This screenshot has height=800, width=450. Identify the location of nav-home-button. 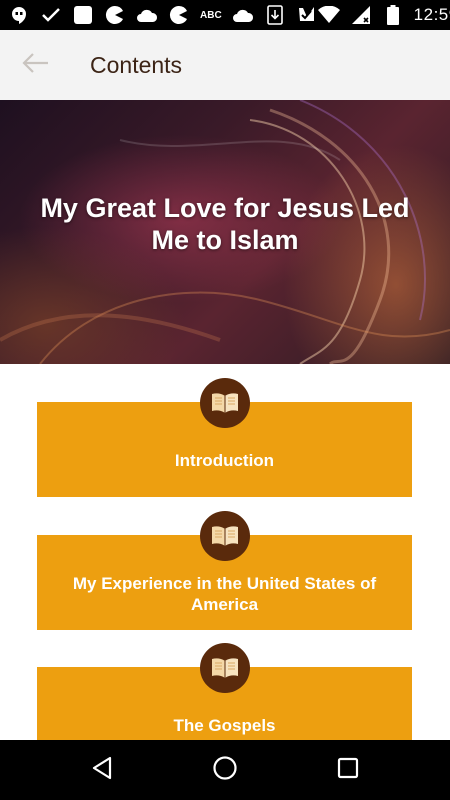
(225, 770).